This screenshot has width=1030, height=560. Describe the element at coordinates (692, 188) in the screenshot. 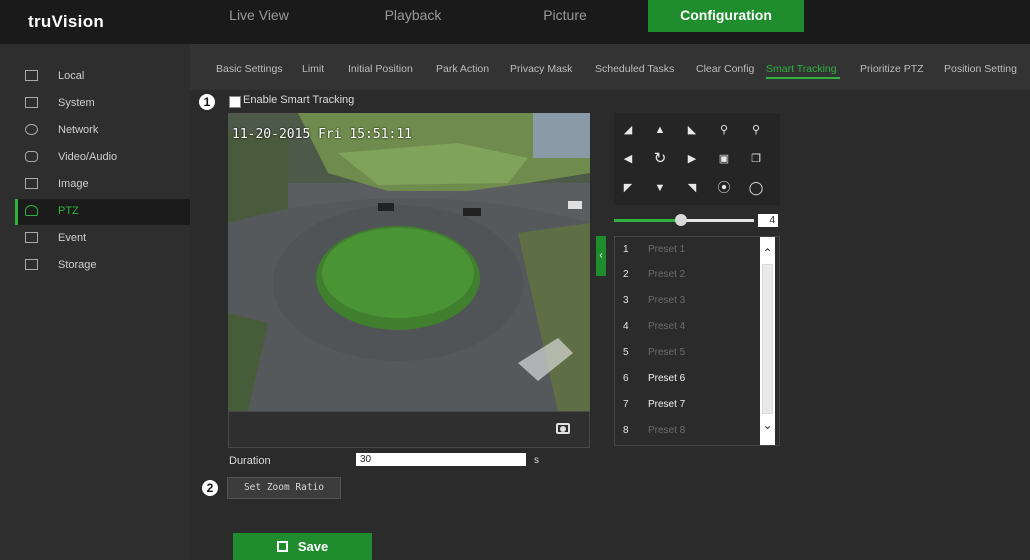

I see `down-right-arrow-icon: ◥` at that location.